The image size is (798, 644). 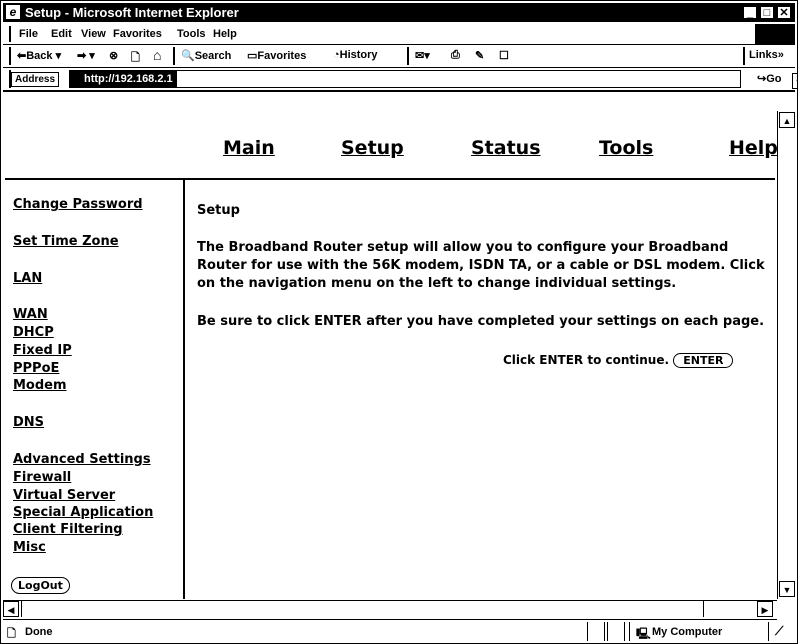 What do you see at coordinates (123, 79) in the screenshot?
I see `address-url: http://192.168.2.1` at bounding box center [123, 79].